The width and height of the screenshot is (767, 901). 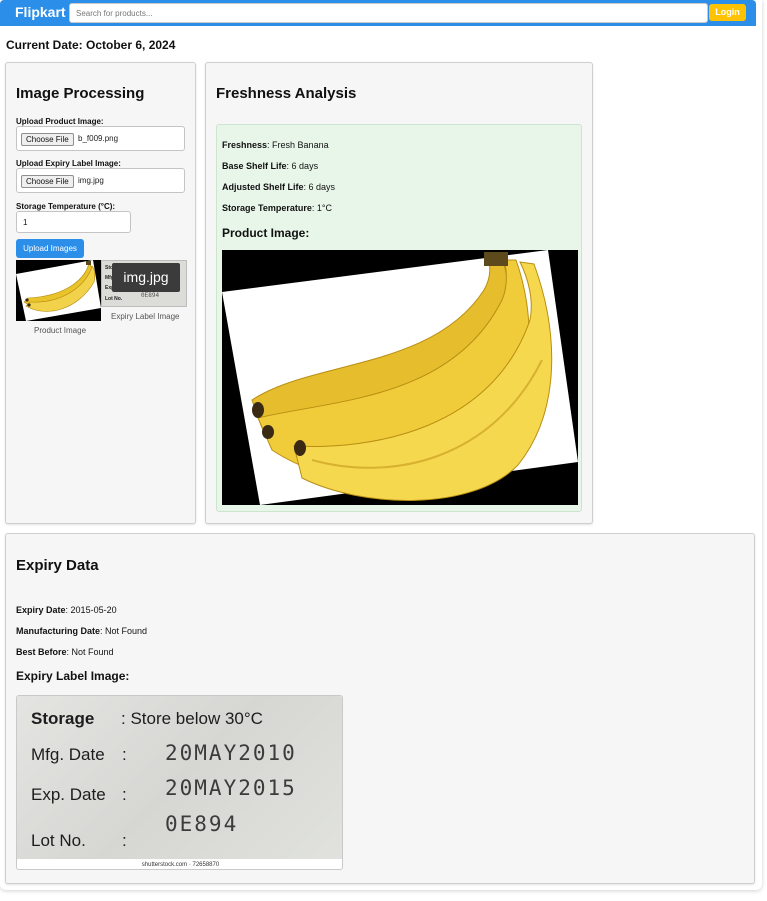 I want to click on expiry-data-title: Expiry Data, so click(x=57, y=565).